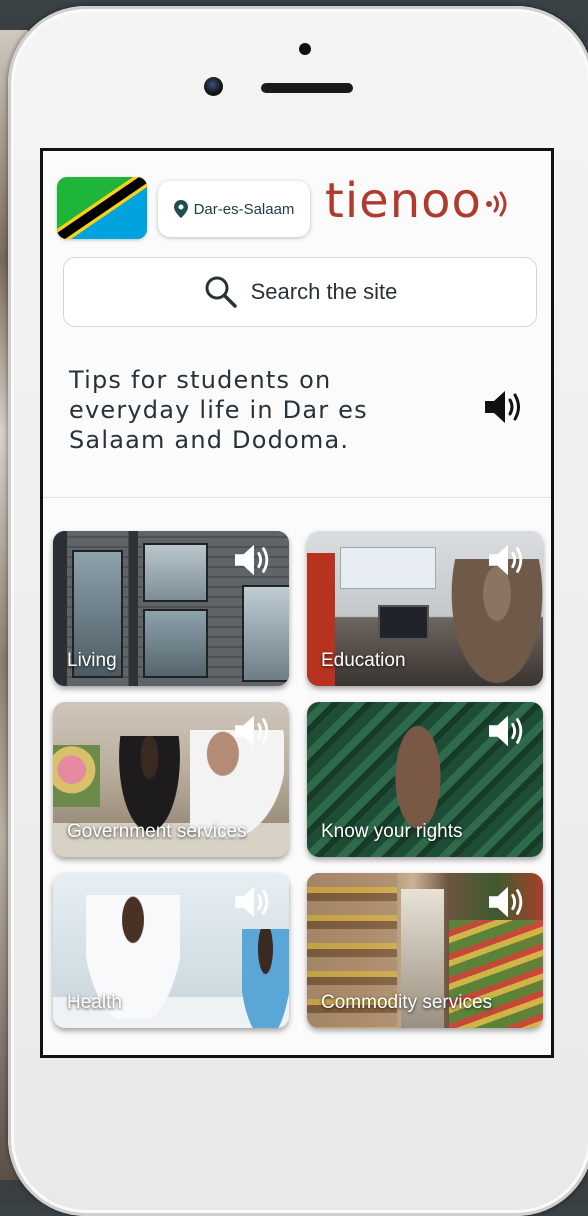 The image size is (588, 1216). I want to click on tienoo-logo: tienoo, so click(419, 201).